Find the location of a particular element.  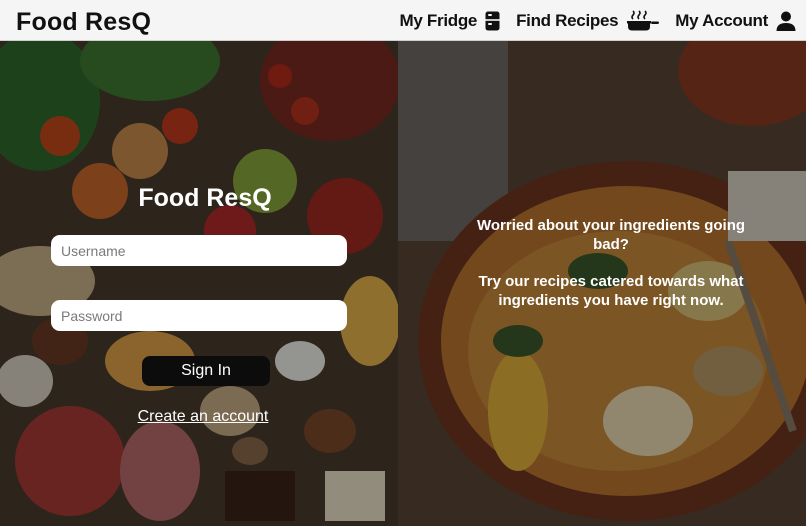

nav-my-account: My Account is located at coordinates (735, 21).